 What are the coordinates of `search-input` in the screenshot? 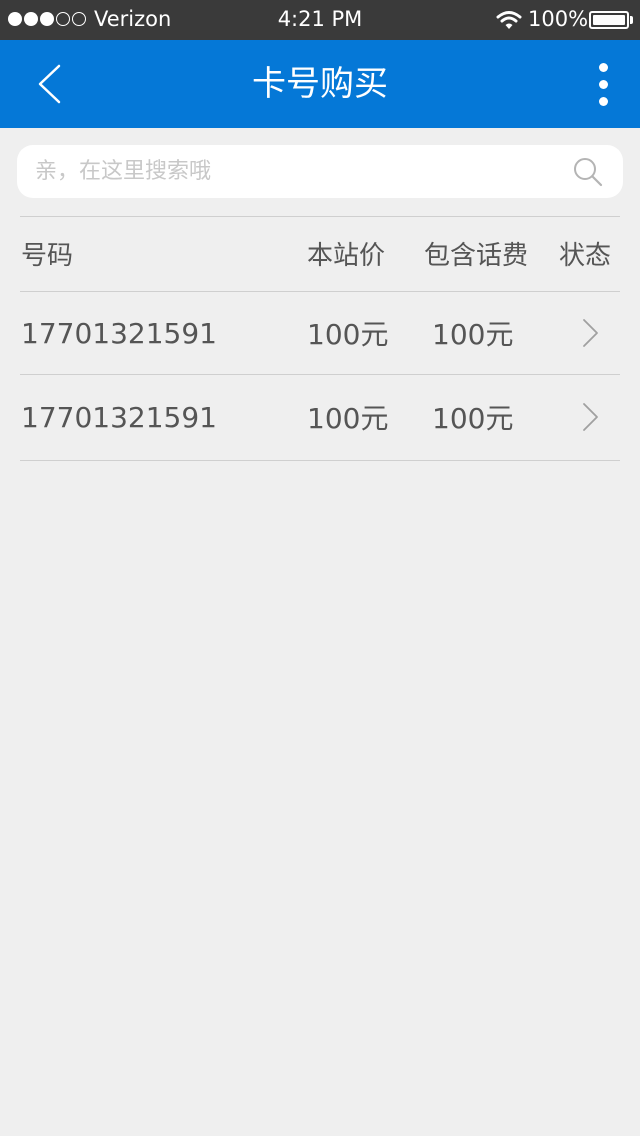 It's located at (295, 171).